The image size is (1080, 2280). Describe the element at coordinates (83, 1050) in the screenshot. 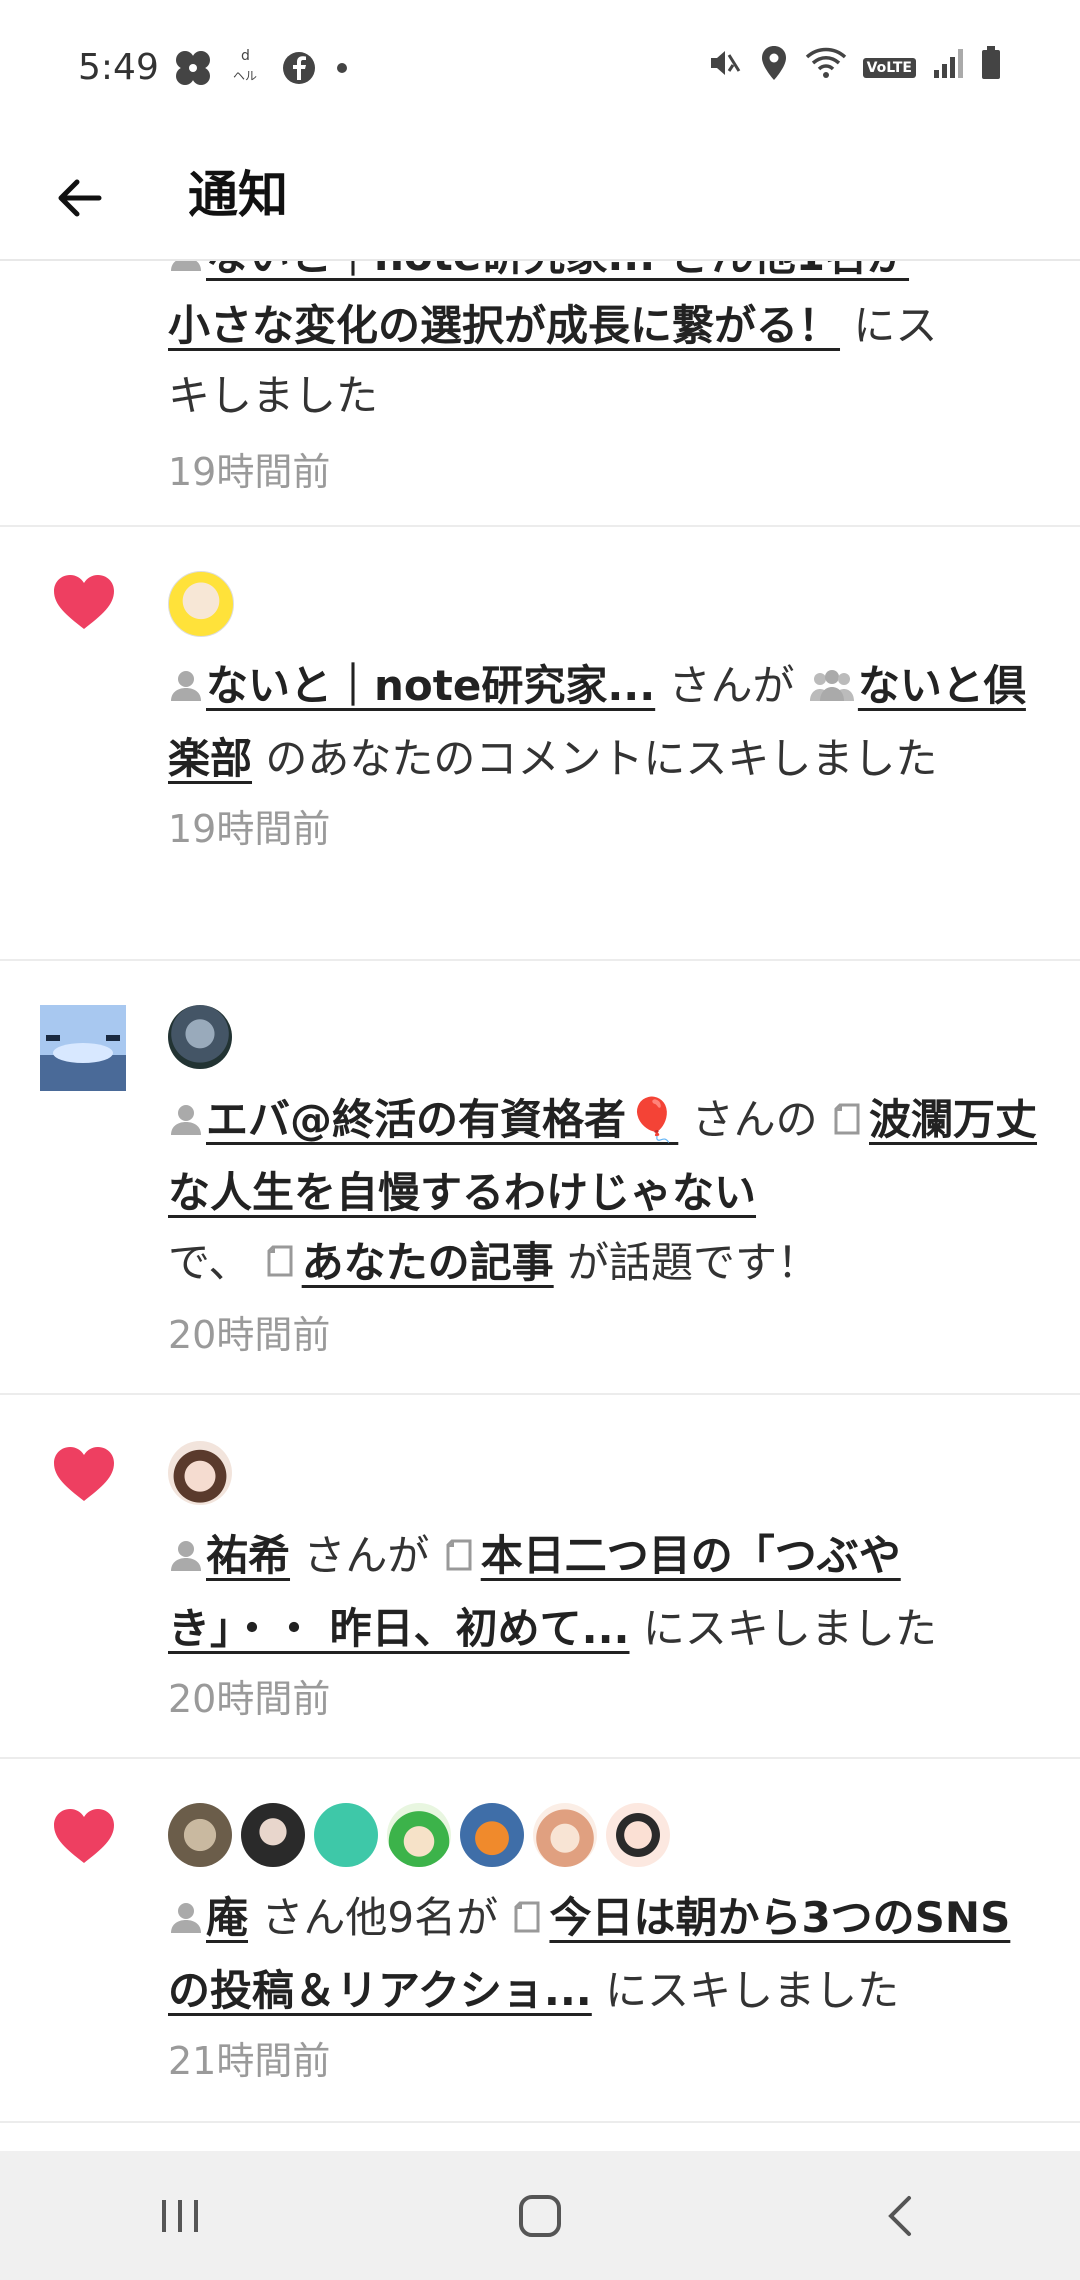

I see `article-thumbnail` at that location.